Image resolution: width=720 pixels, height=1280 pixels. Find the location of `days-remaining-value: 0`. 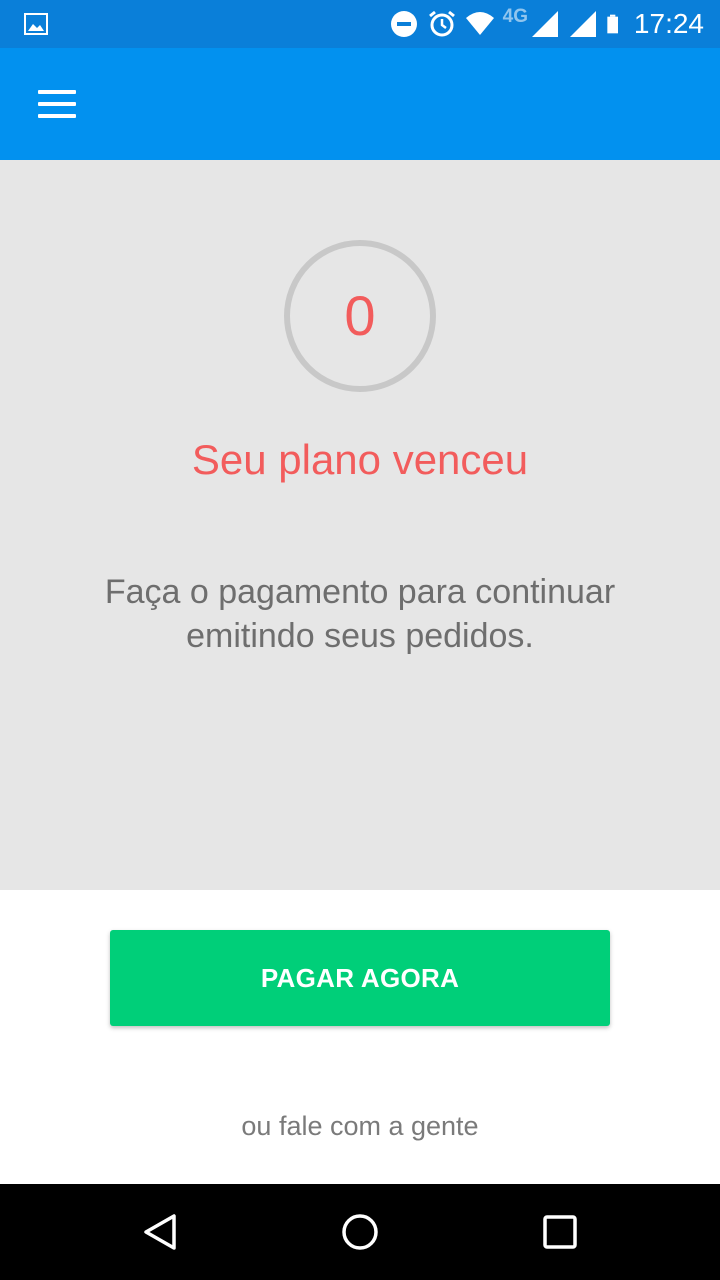

days-remaining-value: 0 is located at coordinates (360, 315).